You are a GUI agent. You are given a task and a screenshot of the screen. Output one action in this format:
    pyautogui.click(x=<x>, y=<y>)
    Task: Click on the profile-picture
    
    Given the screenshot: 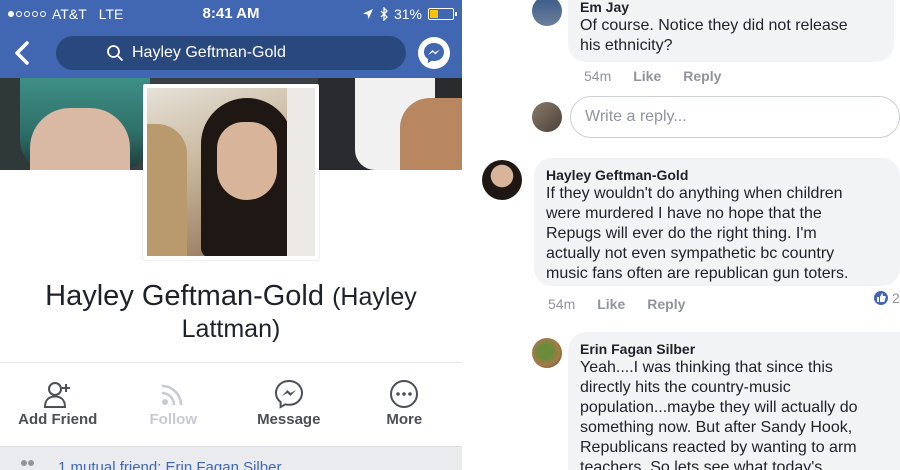 What is the action you would take?
    pyautogui.click(x=231, y=172)
    